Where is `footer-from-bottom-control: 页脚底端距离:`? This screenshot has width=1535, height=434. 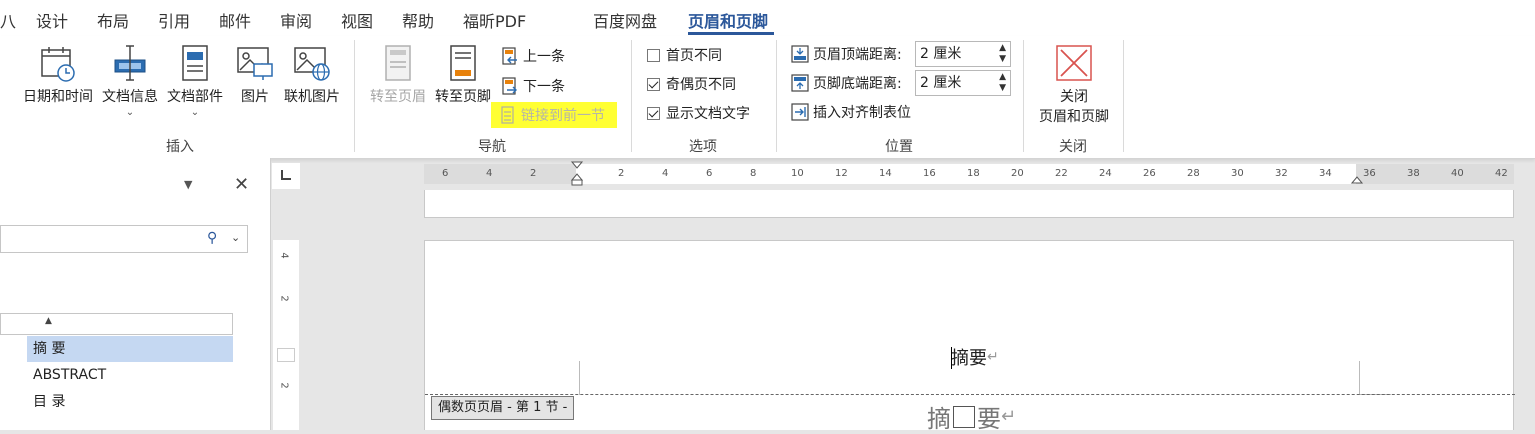
footer-from-bottom-control: 页脚底端距离: is located at coordinates (846, 83).